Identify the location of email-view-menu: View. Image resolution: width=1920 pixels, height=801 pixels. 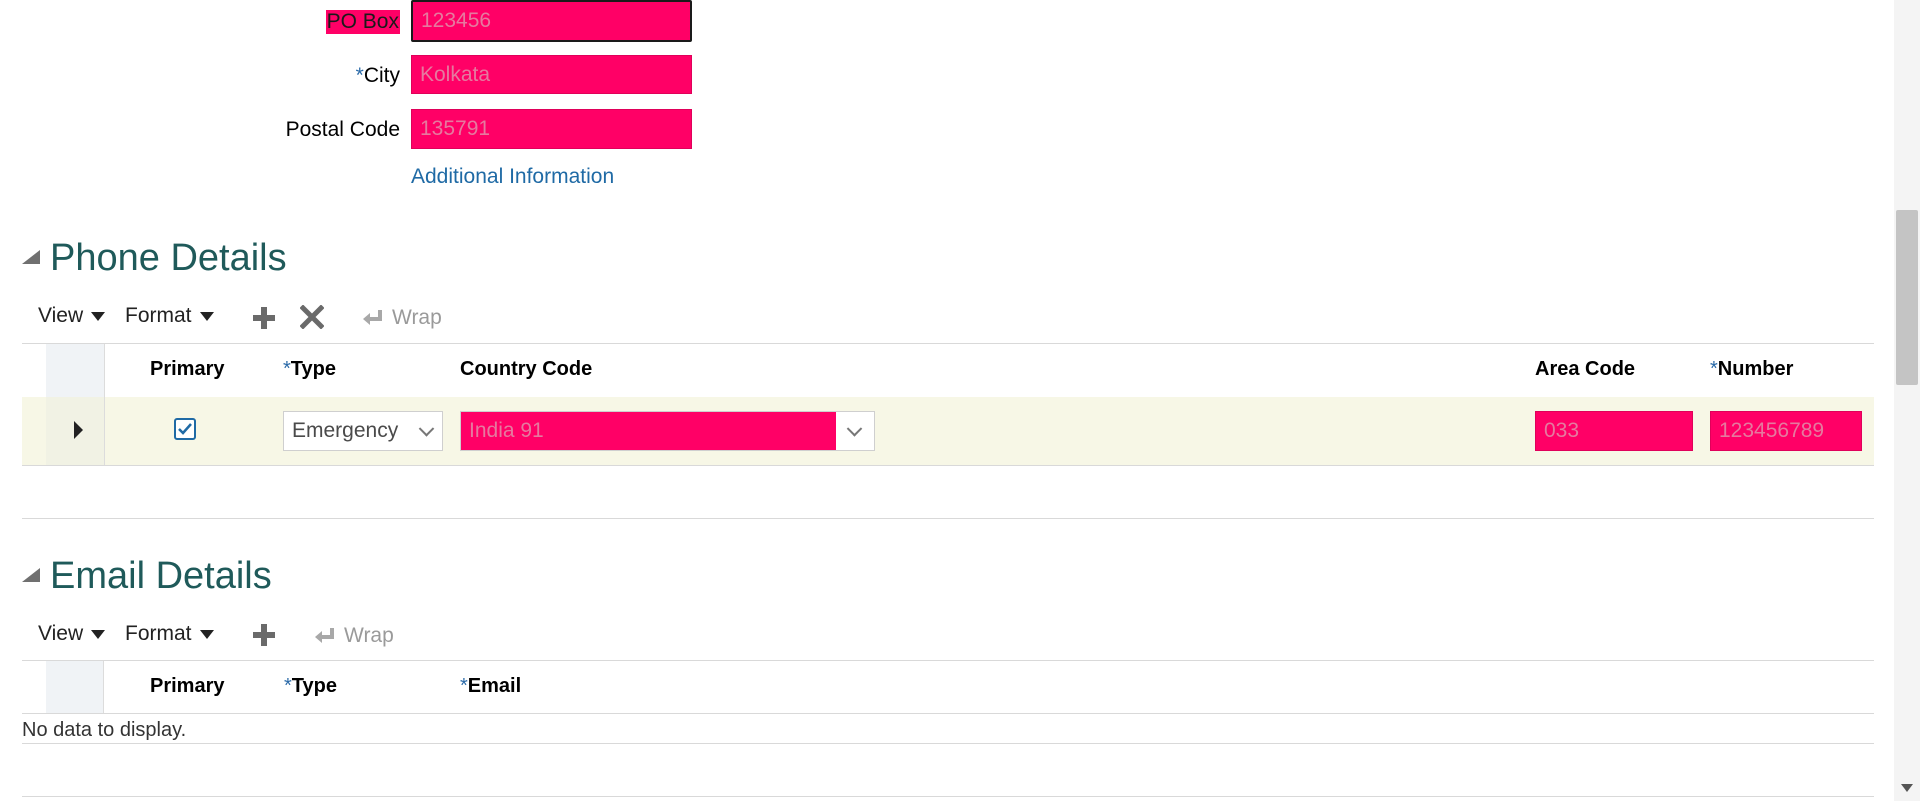
(72, 634).